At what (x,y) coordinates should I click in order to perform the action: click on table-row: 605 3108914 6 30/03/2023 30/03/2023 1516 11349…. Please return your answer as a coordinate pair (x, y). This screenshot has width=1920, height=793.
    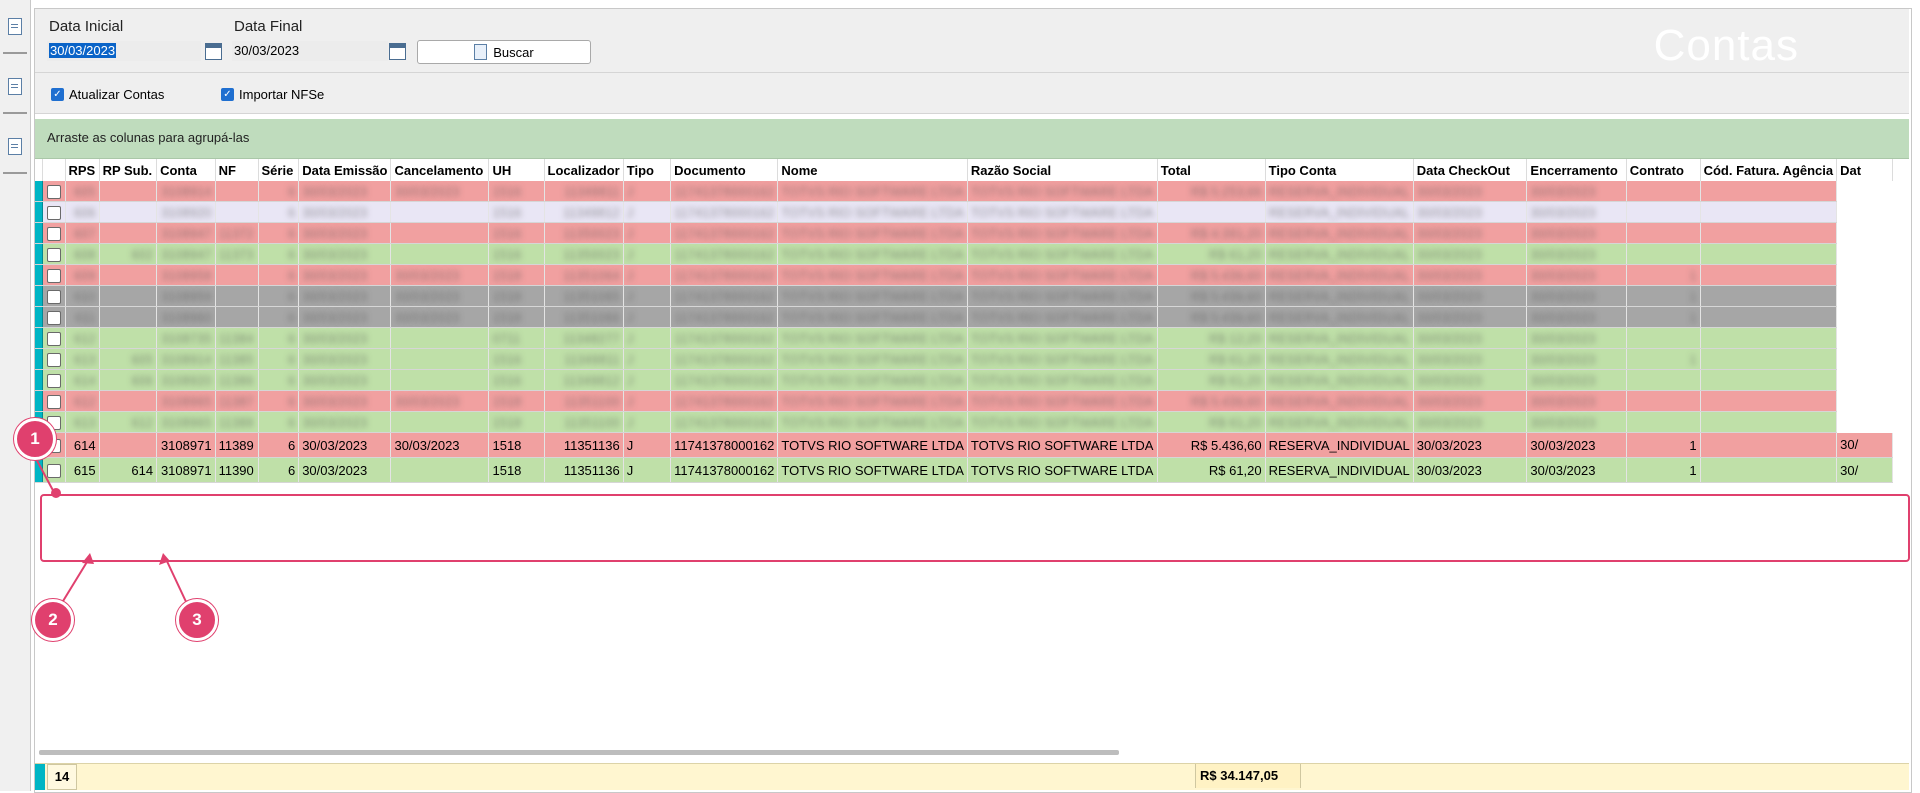
    Looking at the image, I should click on (972, 191).